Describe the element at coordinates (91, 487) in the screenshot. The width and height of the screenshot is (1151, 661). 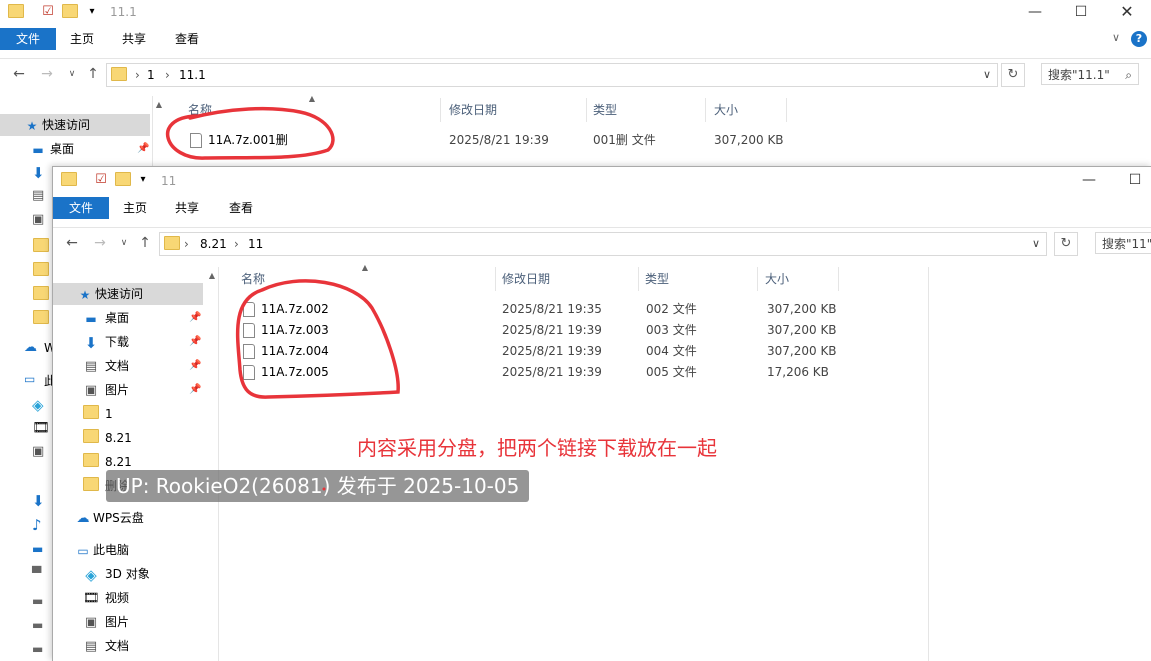
I see `folder-icon` at that location.